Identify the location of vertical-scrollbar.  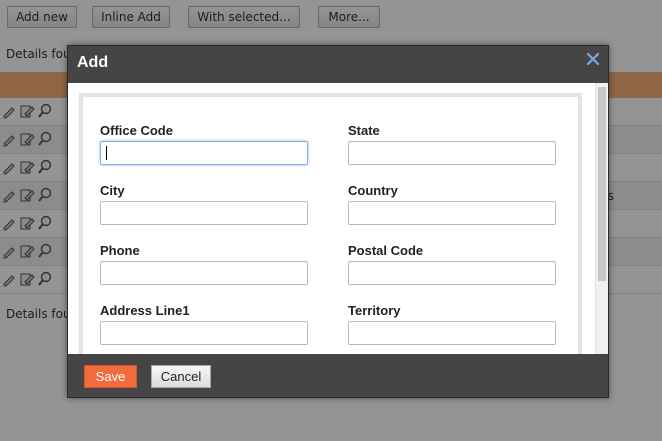
(601, 218).